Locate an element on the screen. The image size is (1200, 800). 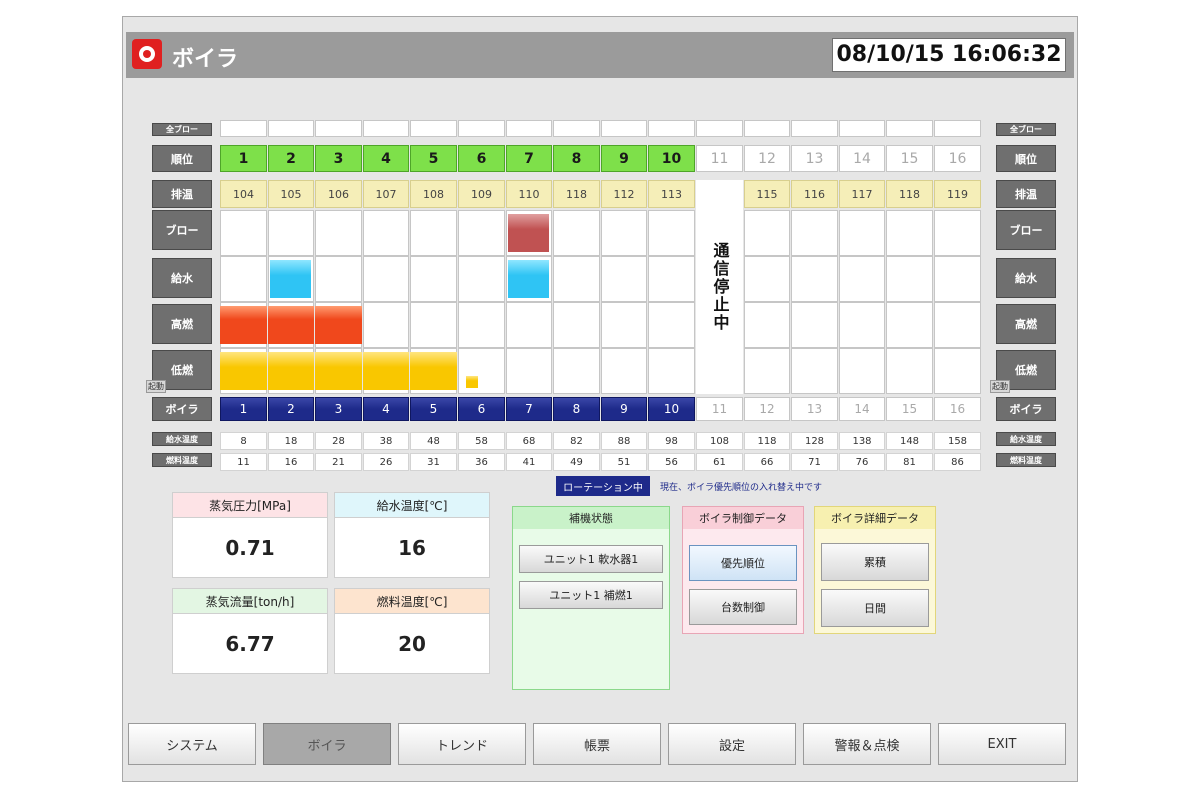
boiler-number-button: 3 is located at coordinates (338, 409).